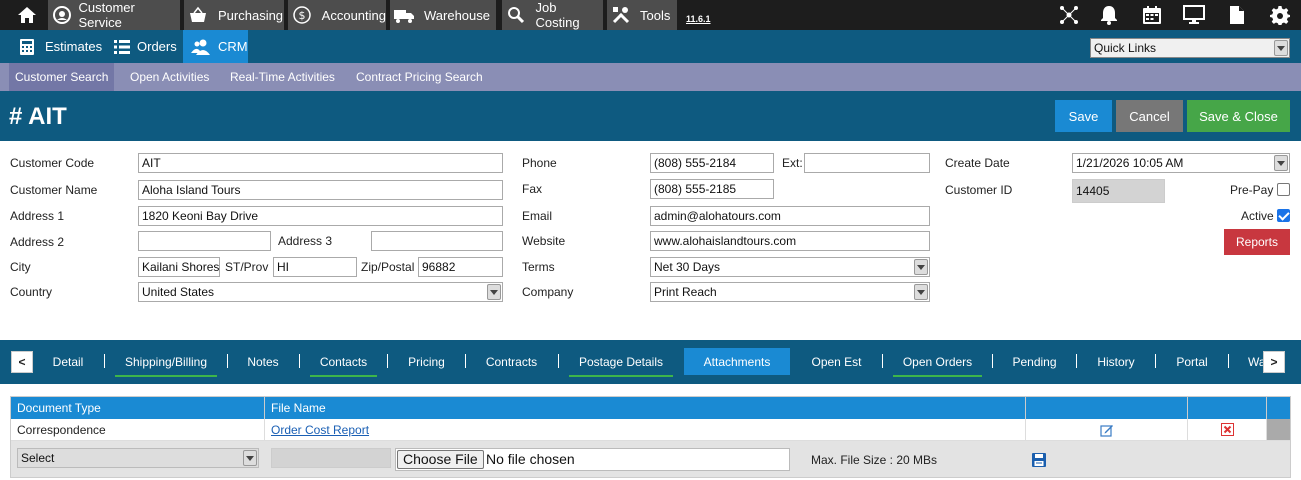  What do you see at coordinates (353, 15) in the screenshot?
I see `nav-label: Accounting` at bounding box center [353, 15].